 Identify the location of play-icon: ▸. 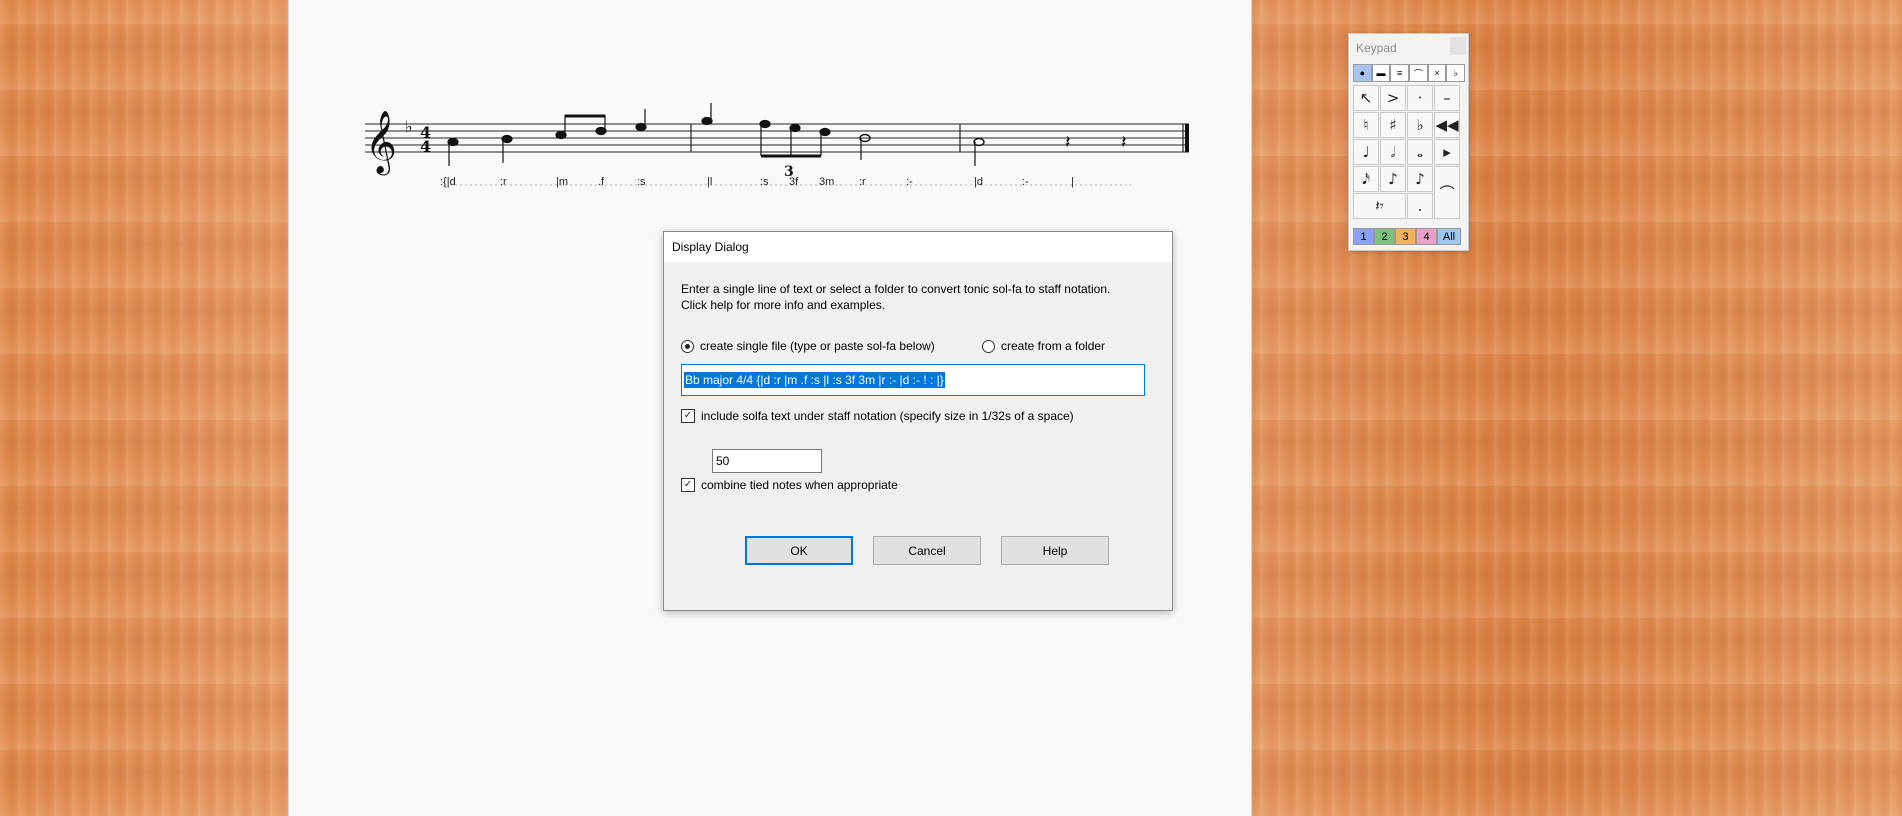
(1447, 152).